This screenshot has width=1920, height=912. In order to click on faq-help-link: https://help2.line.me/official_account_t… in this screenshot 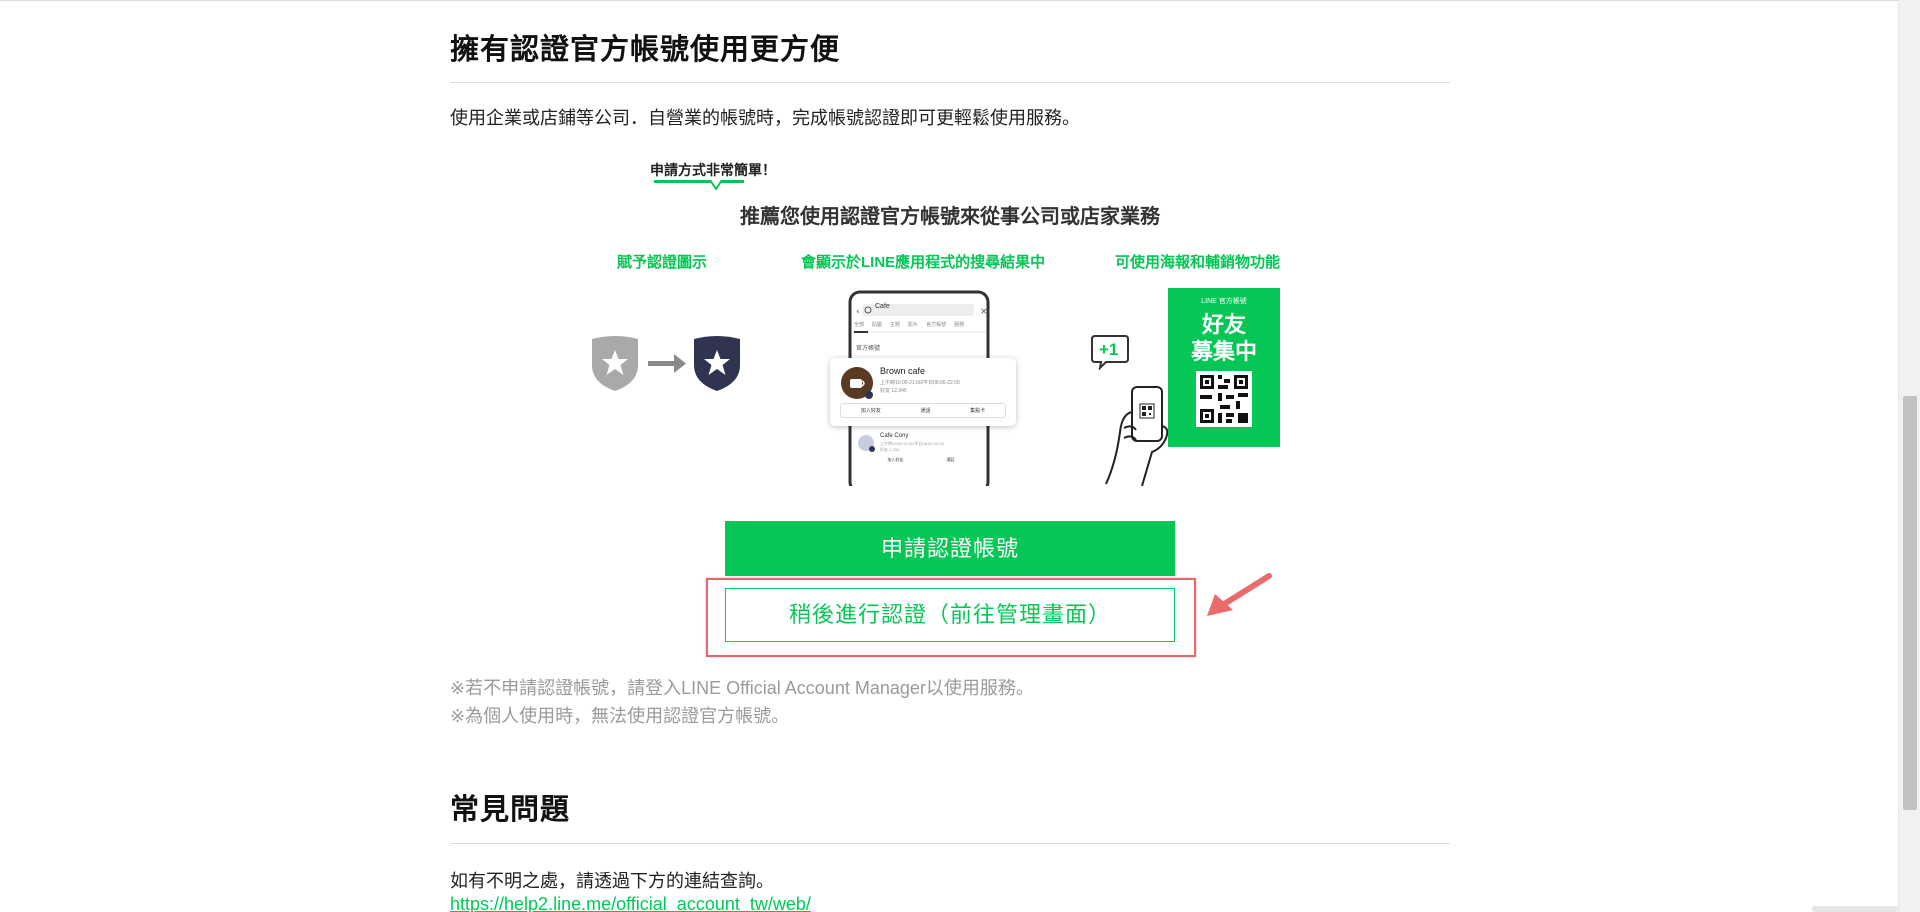, I will do `click(630, 903)`.